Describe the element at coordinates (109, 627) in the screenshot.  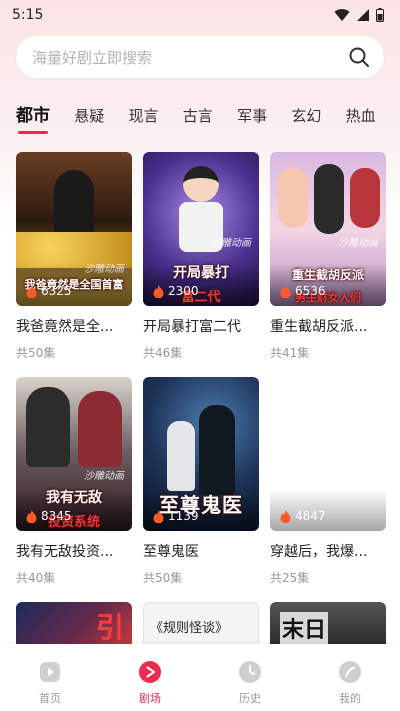
I see `peek-text: 引` at that location.